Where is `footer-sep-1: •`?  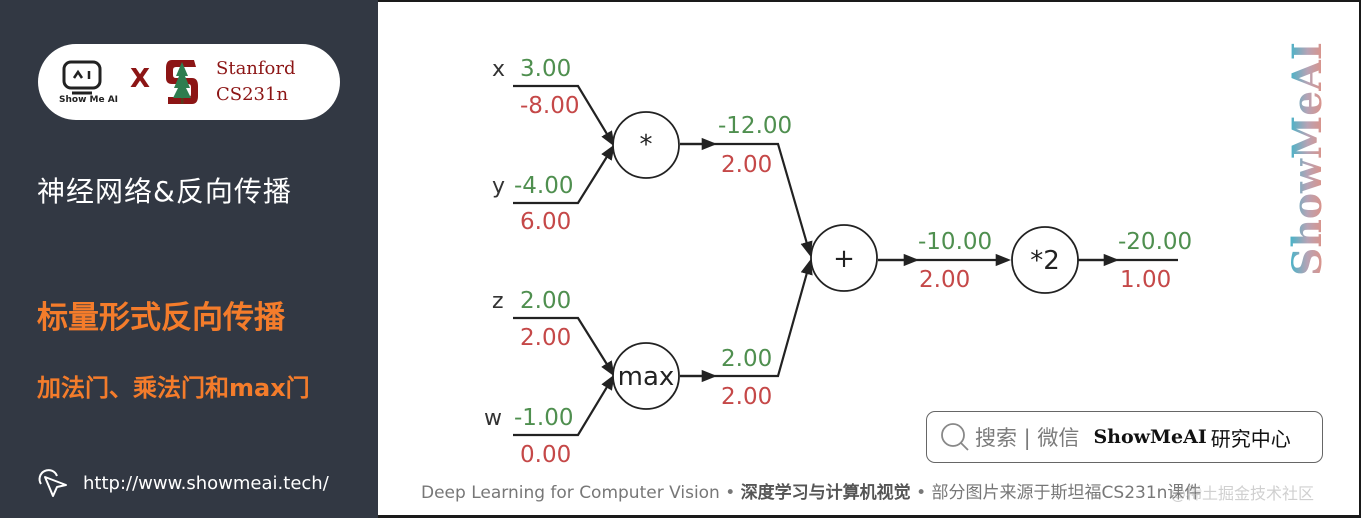
footer-sep-1: • is located at coordinates (730, 493).